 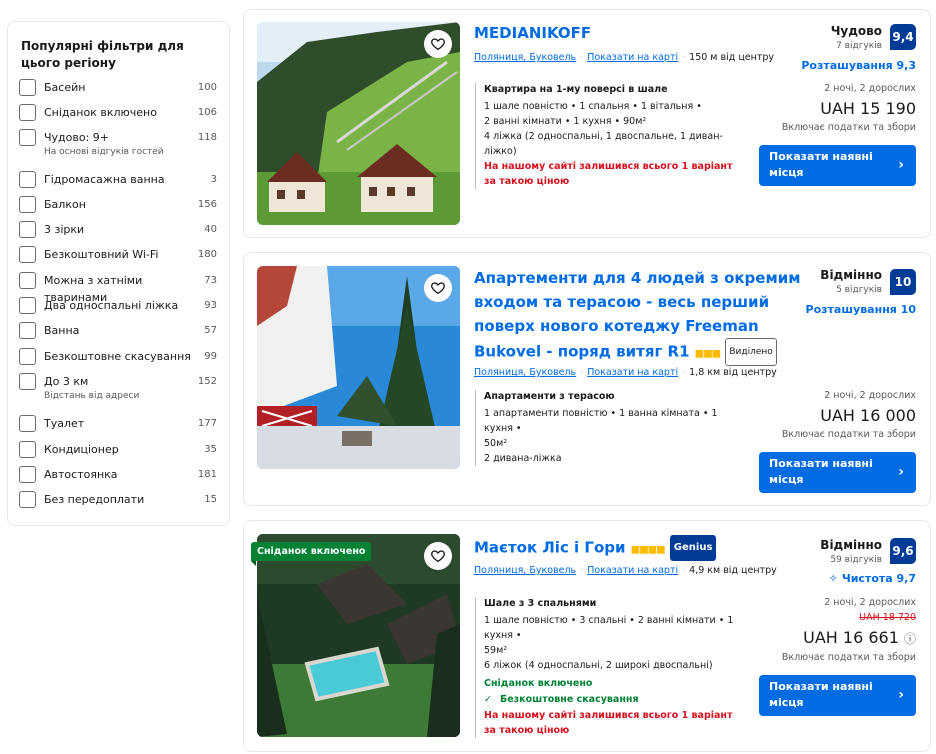 What do you see at coordinates (210, 280) in the screenshot?
I see `filter-count: 73` at bounding box center [210, 280].